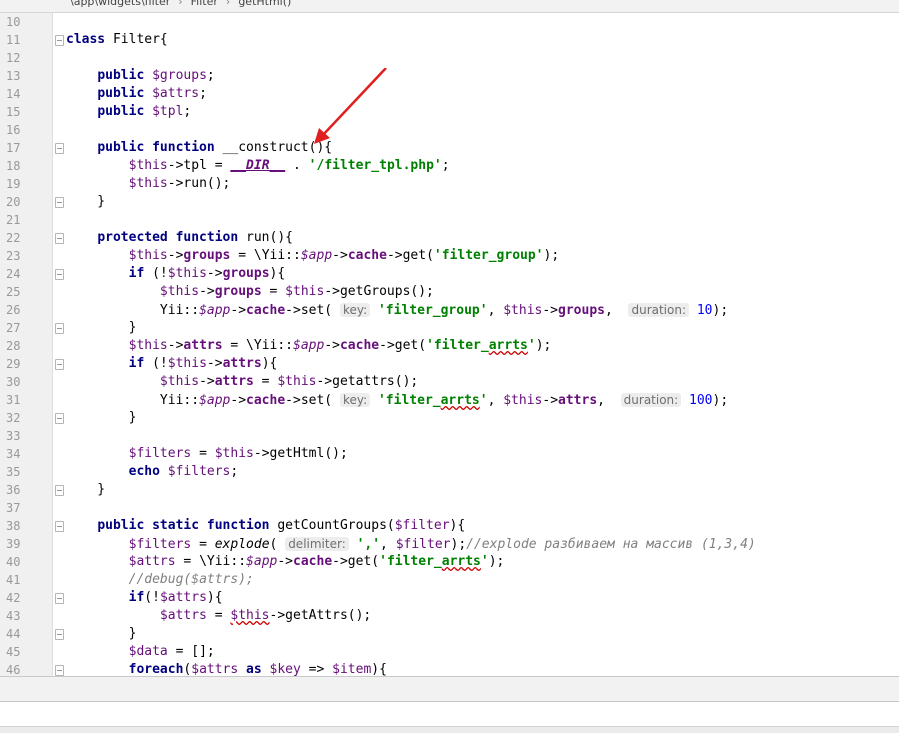 This screenshot has width=899, height=733. Describe the element at coordinates (172, 364) in the screenshot. I see `code-text: if (!$this->attrs){` at that location.